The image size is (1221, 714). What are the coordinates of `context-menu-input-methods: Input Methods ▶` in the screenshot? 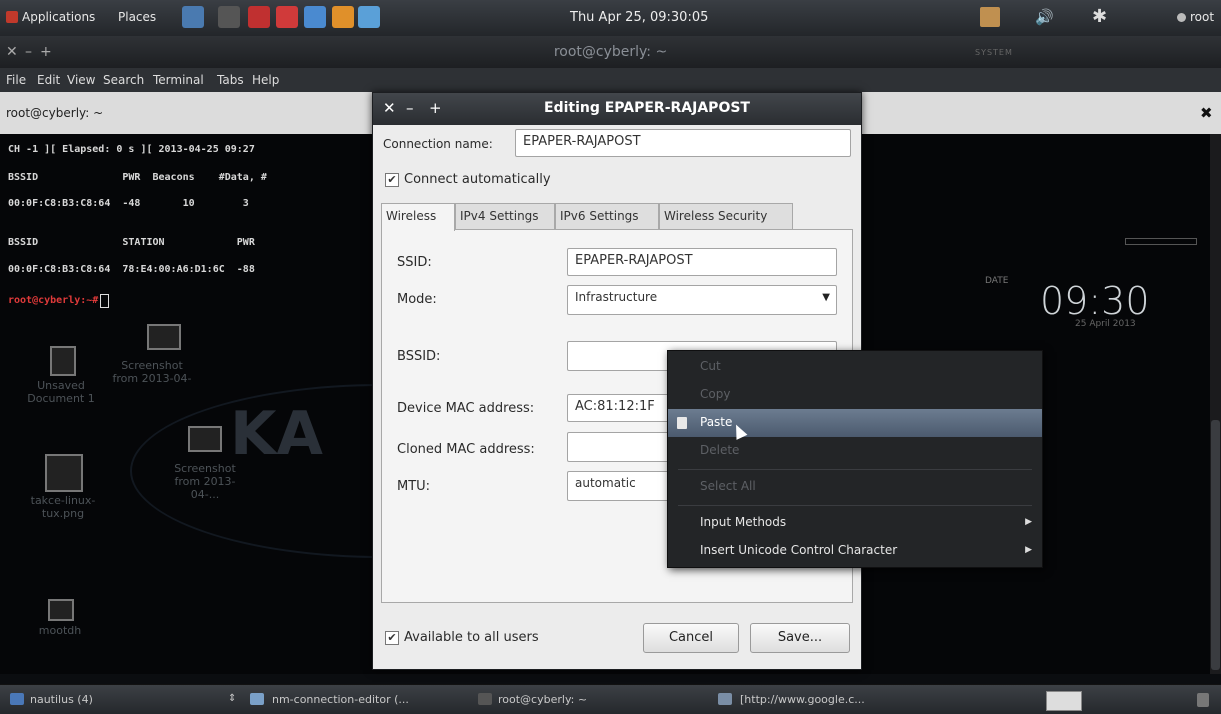 It's located at (855, 523).